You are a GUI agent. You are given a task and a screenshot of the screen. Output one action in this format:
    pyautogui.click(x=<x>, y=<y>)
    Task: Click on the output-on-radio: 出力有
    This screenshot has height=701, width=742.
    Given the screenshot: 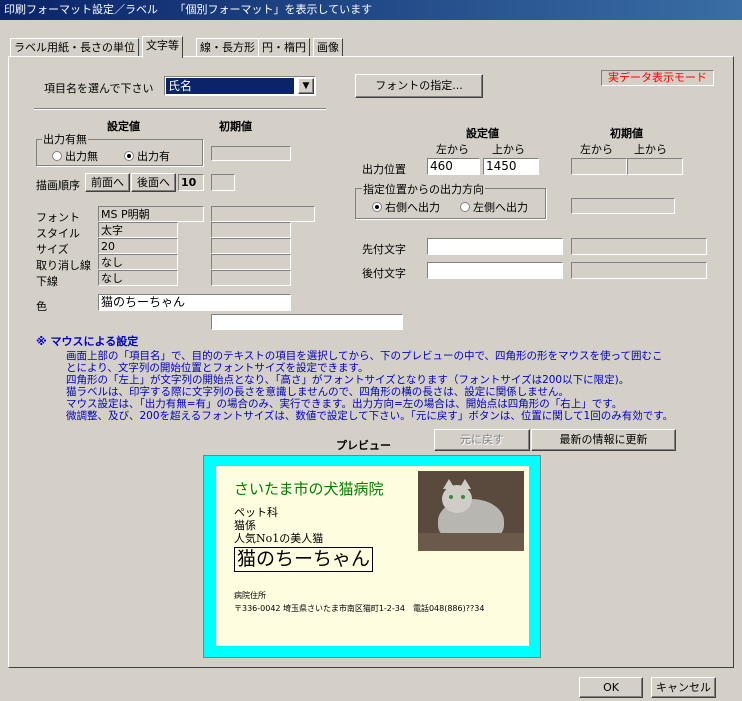 What is the action you would take?
    pyautogui.click(x=147, y=156)
    